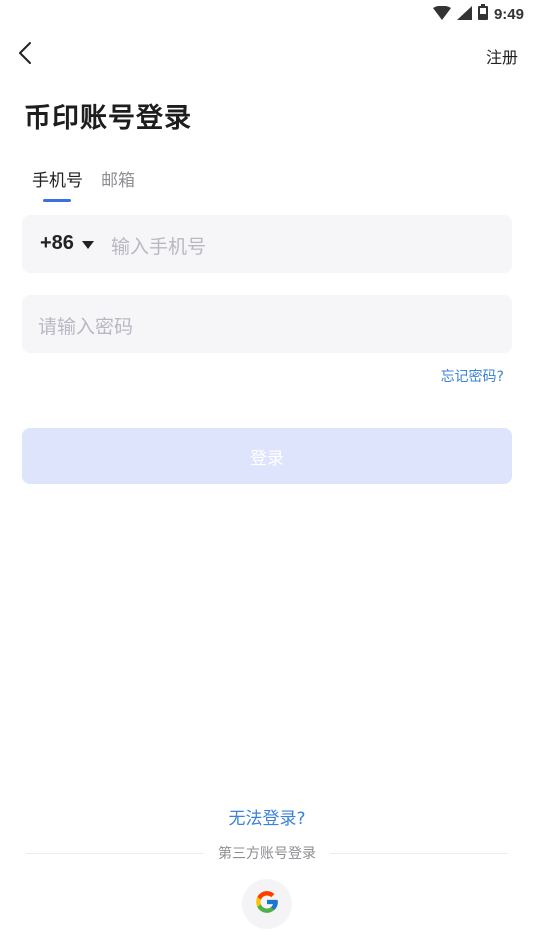  I want to click on phone-input: 输入手机号, so click(158, 245).